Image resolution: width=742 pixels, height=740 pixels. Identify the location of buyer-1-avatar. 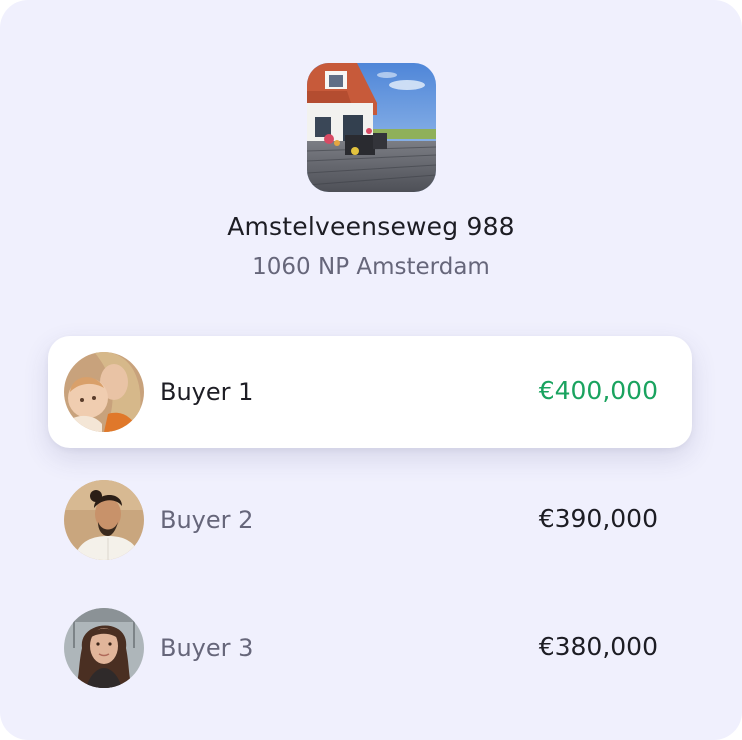
(104, 392).